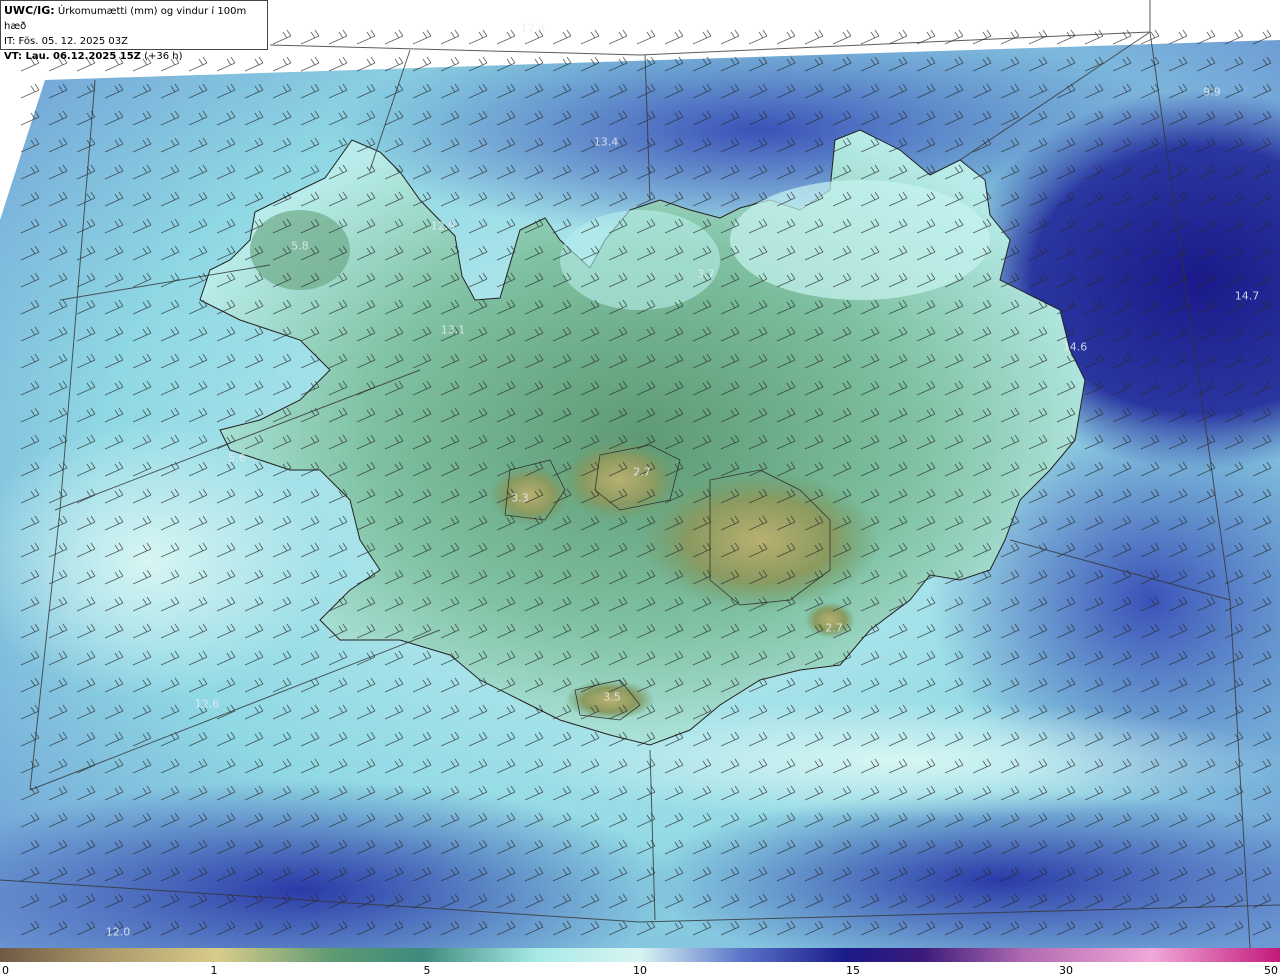 The height and width of the screenshot is (978, 1280). Describe the element at coordinates (300, 246) in the screenshot. I see `value-label: 5.8` at that location.